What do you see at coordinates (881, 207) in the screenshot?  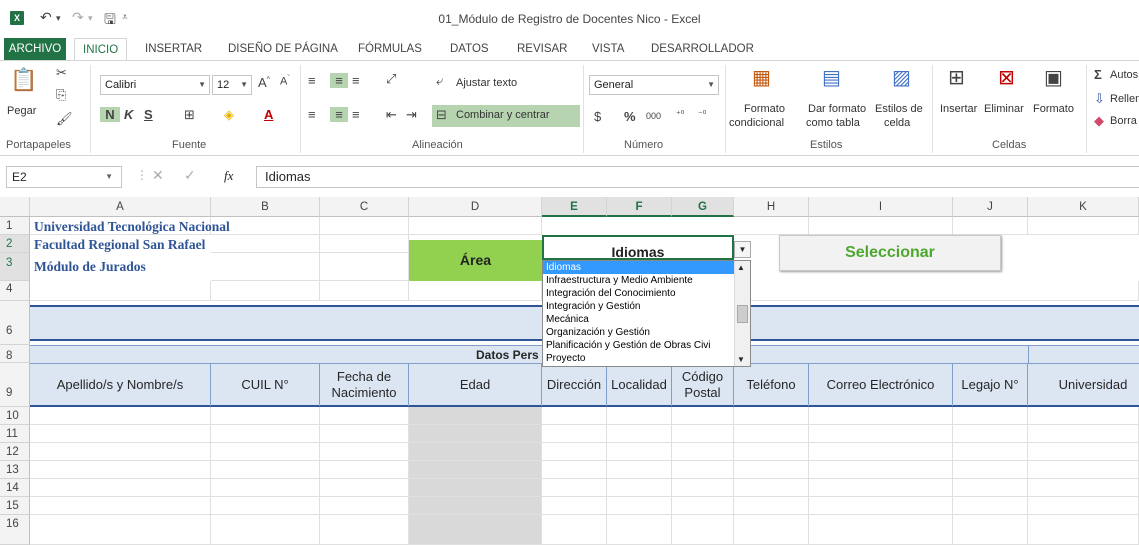 I see `column-header-i: I` at bounding box center [881, 207].